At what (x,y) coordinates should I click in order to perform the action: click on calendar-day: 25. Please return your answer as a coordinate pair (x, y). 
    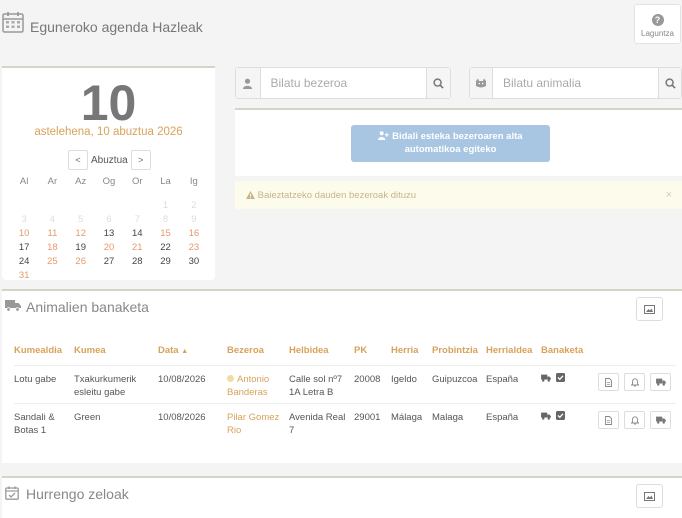
    Looking at the image, I should click on (52, 262).